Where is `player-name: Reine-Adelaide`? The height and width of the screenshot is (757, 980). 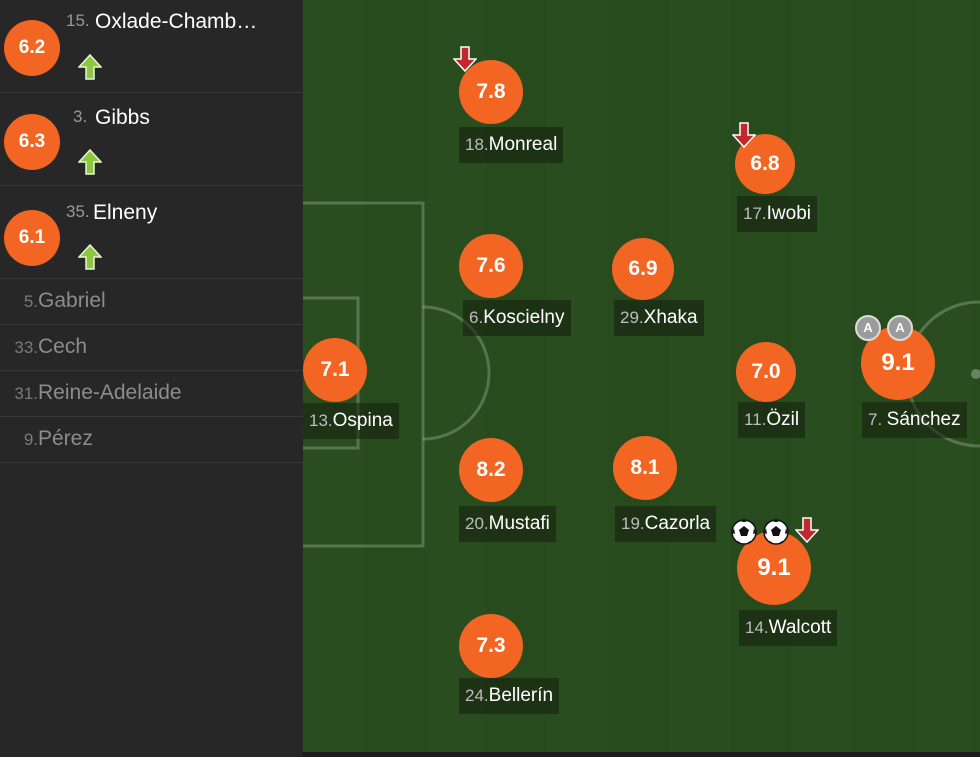
player-name: Reine-Adelaide is located at coordinates (110, 392).